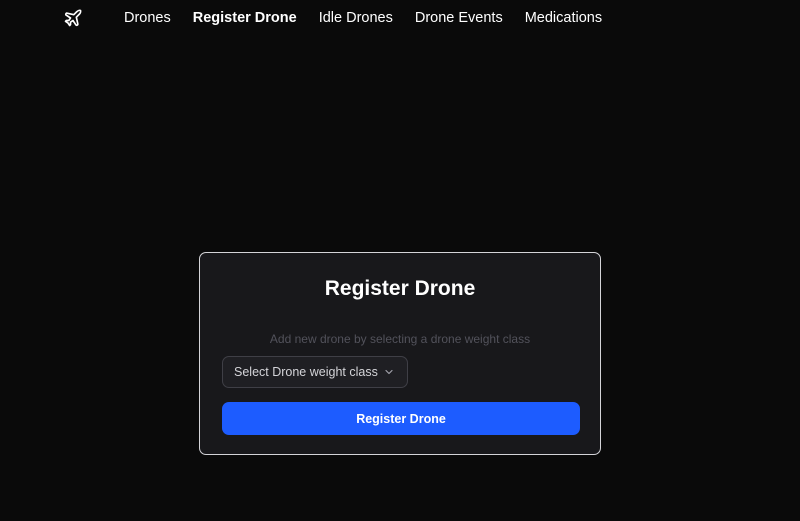  I want to click on weight-class-select: Select Drone weight class, so click(315, 372).